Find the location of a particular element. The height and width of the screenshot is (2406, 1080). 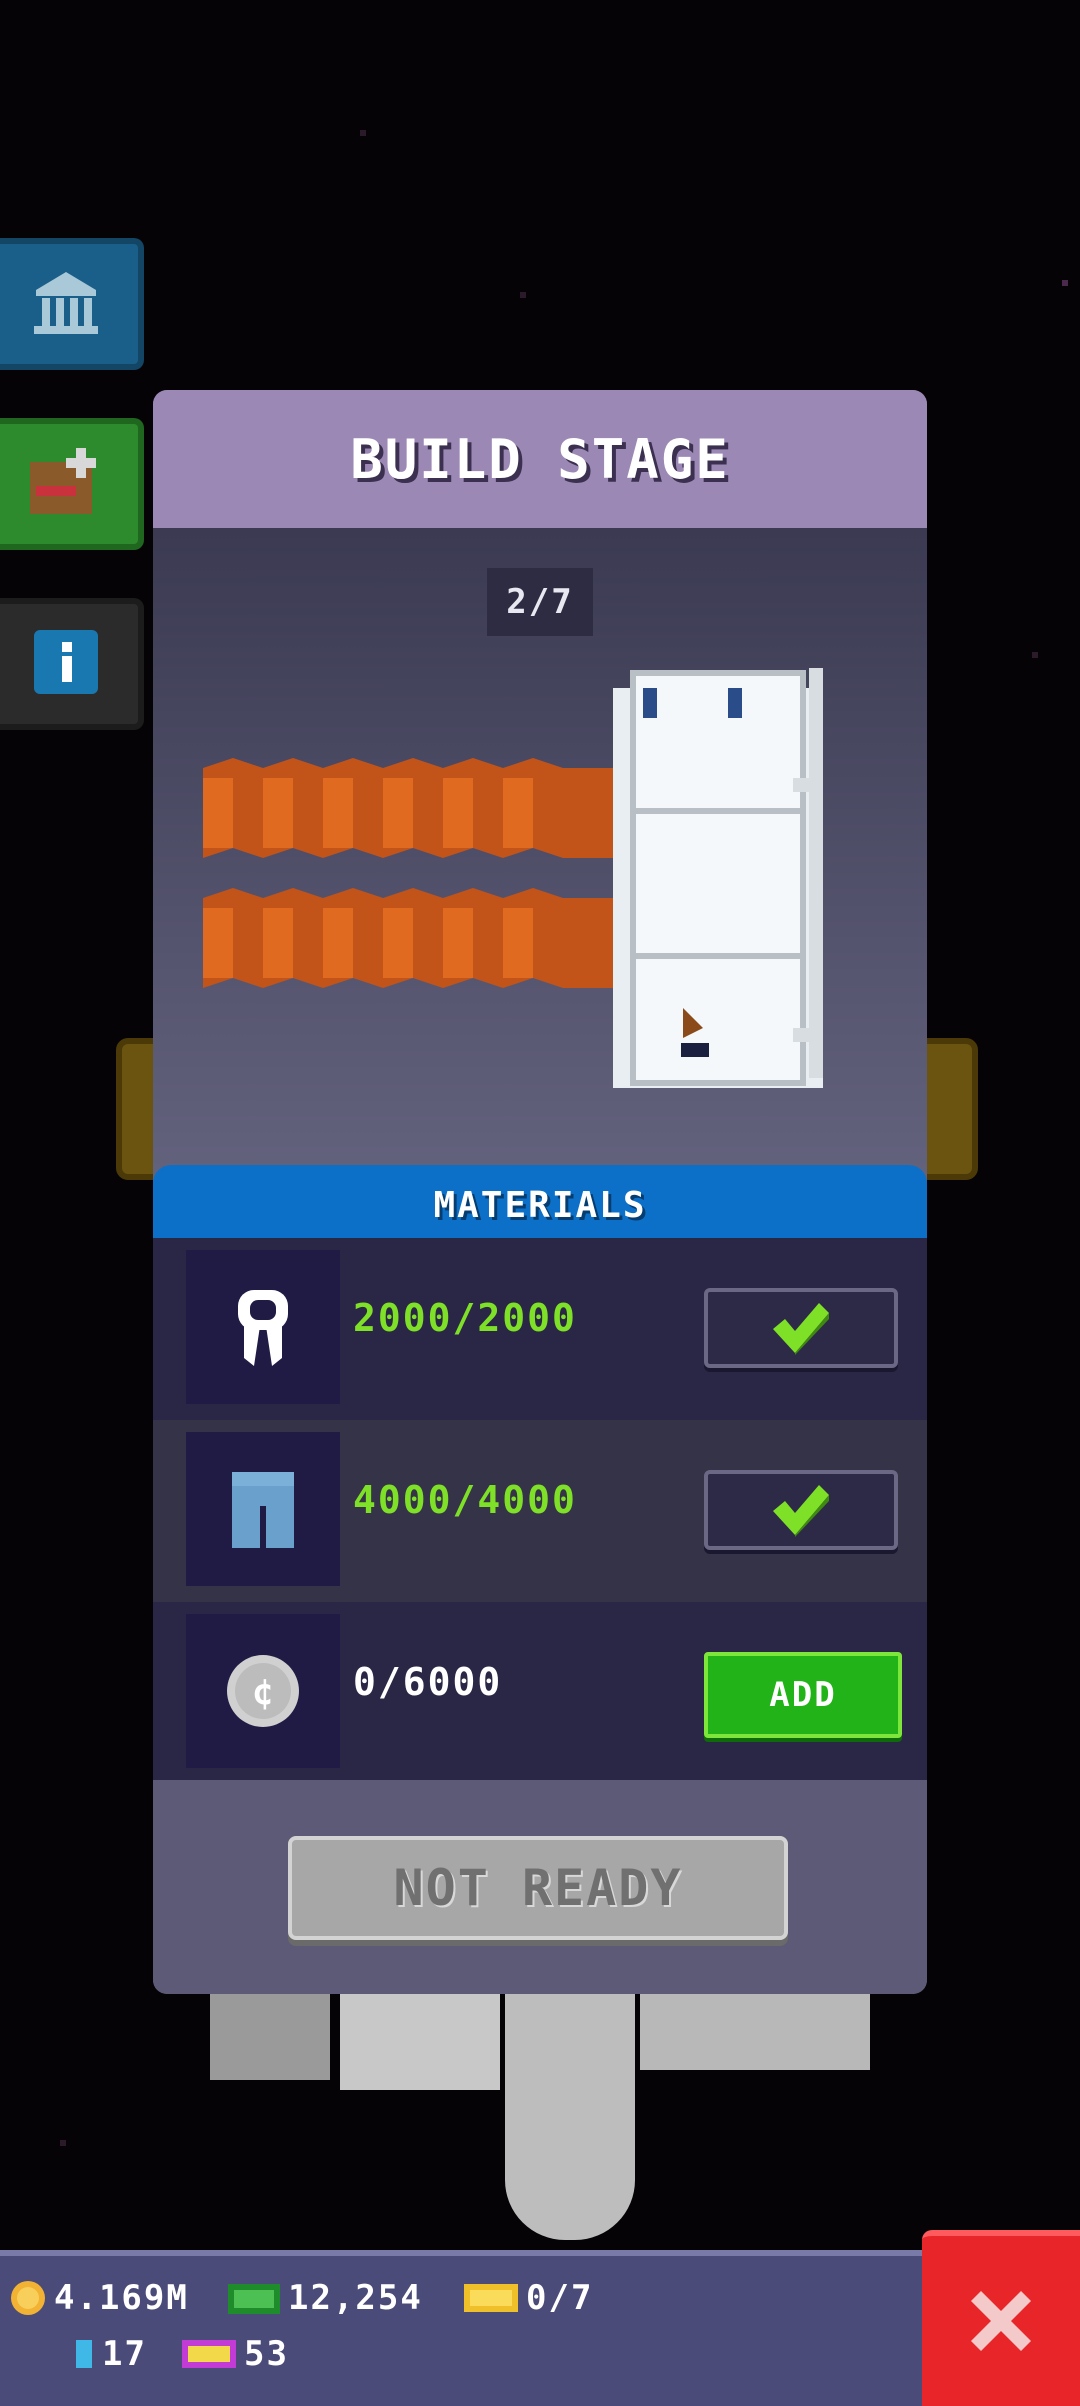

blueprint-plus-icon is located at coordinates (63, 481).